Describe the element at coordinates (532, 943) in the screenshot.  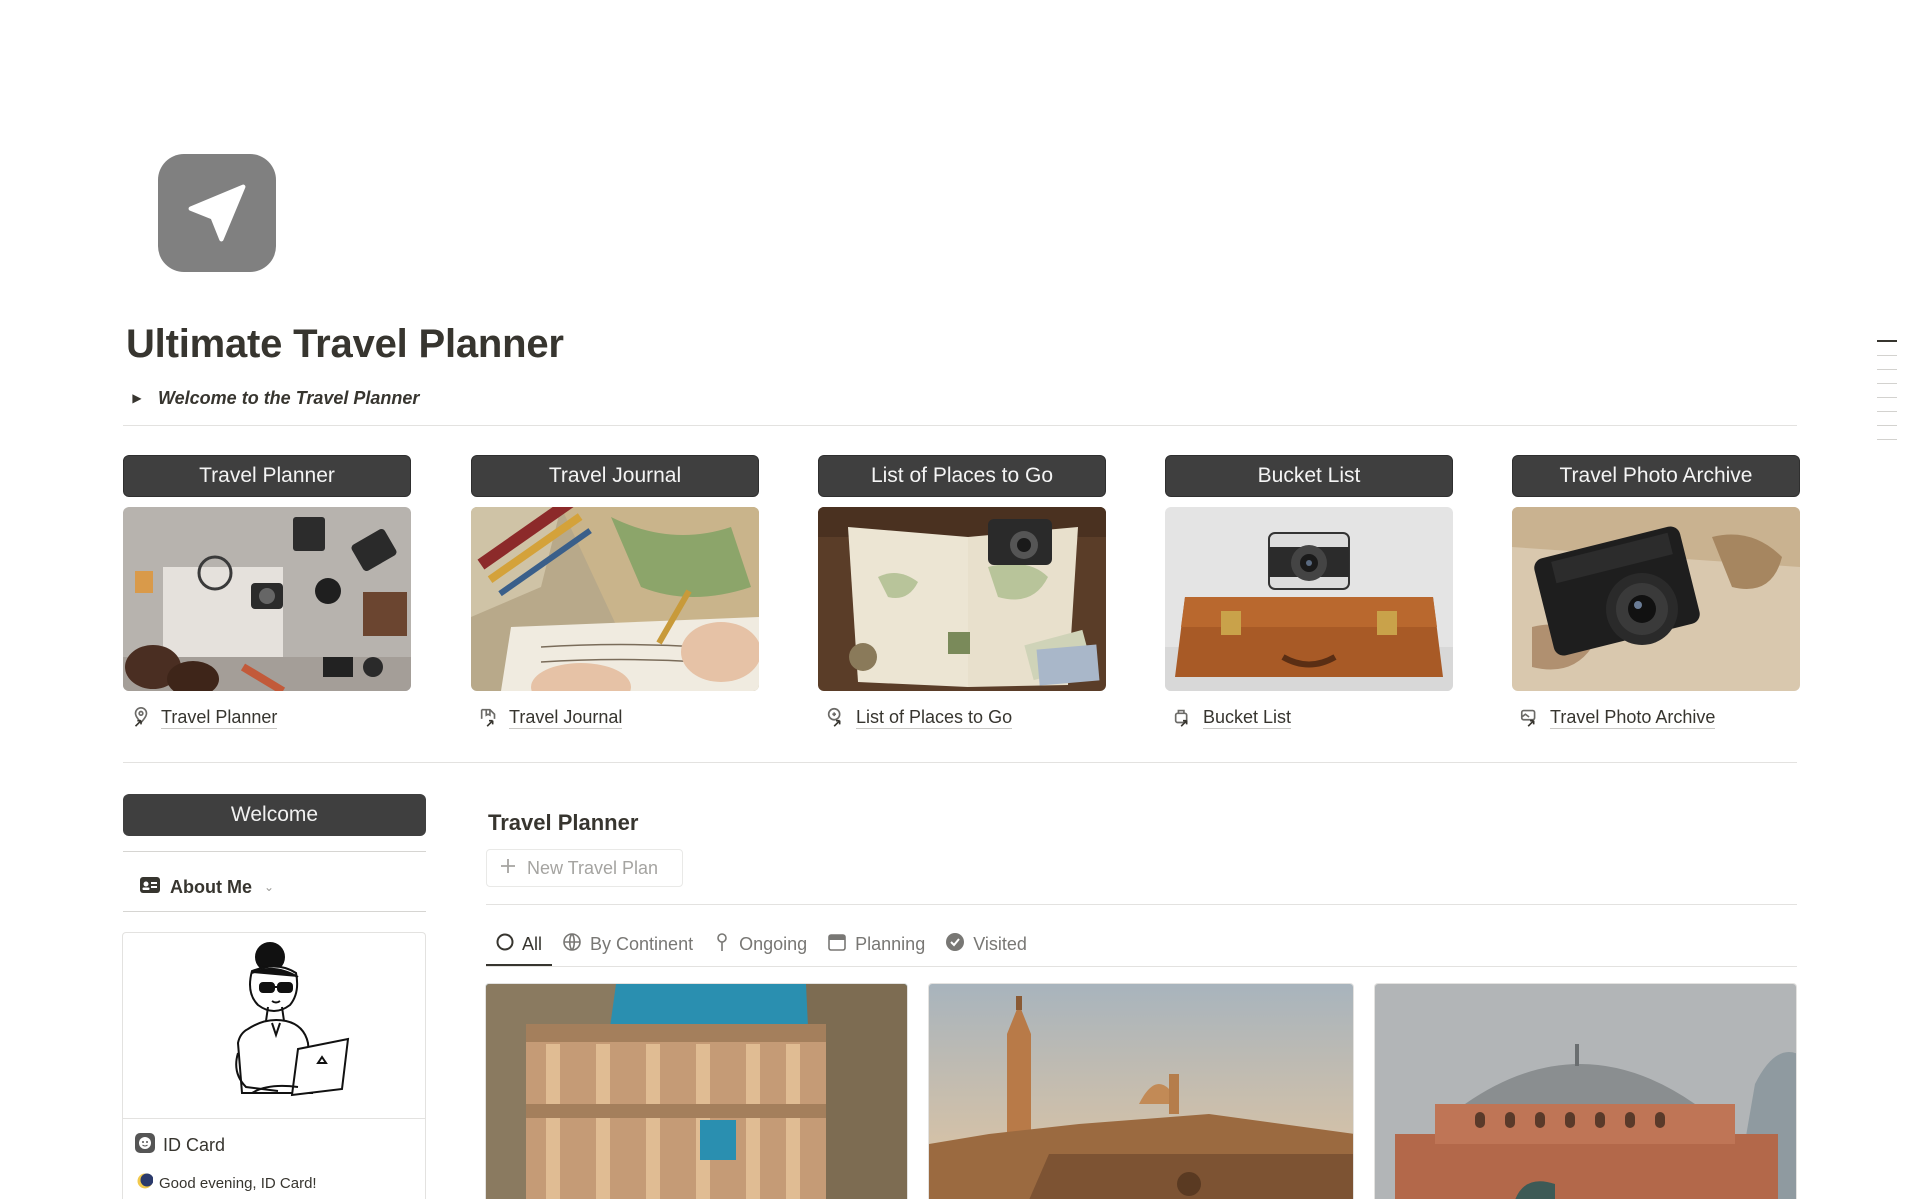
I see `tab-label: All` at that location.